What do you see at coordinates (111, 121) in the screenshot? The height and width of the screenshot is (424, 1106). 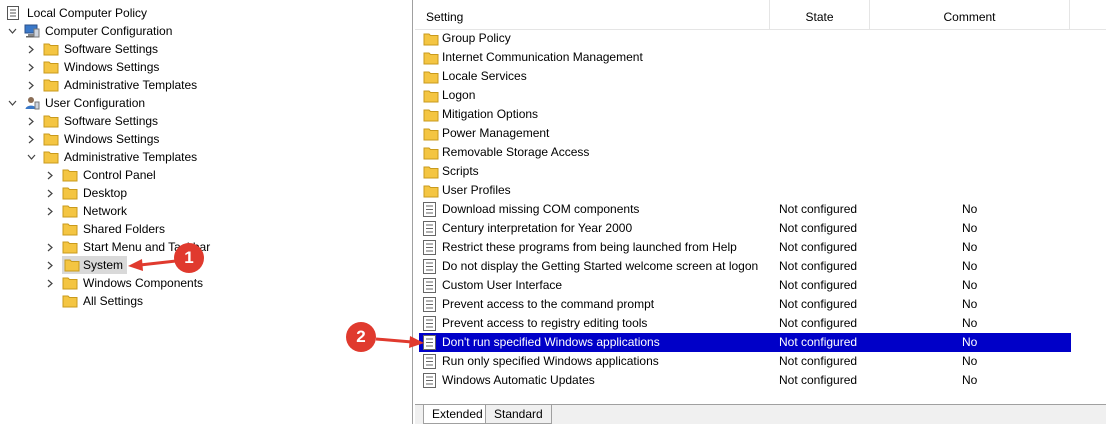 I see `tree-item-label: Software Settings` at bounding box center [111, 121].